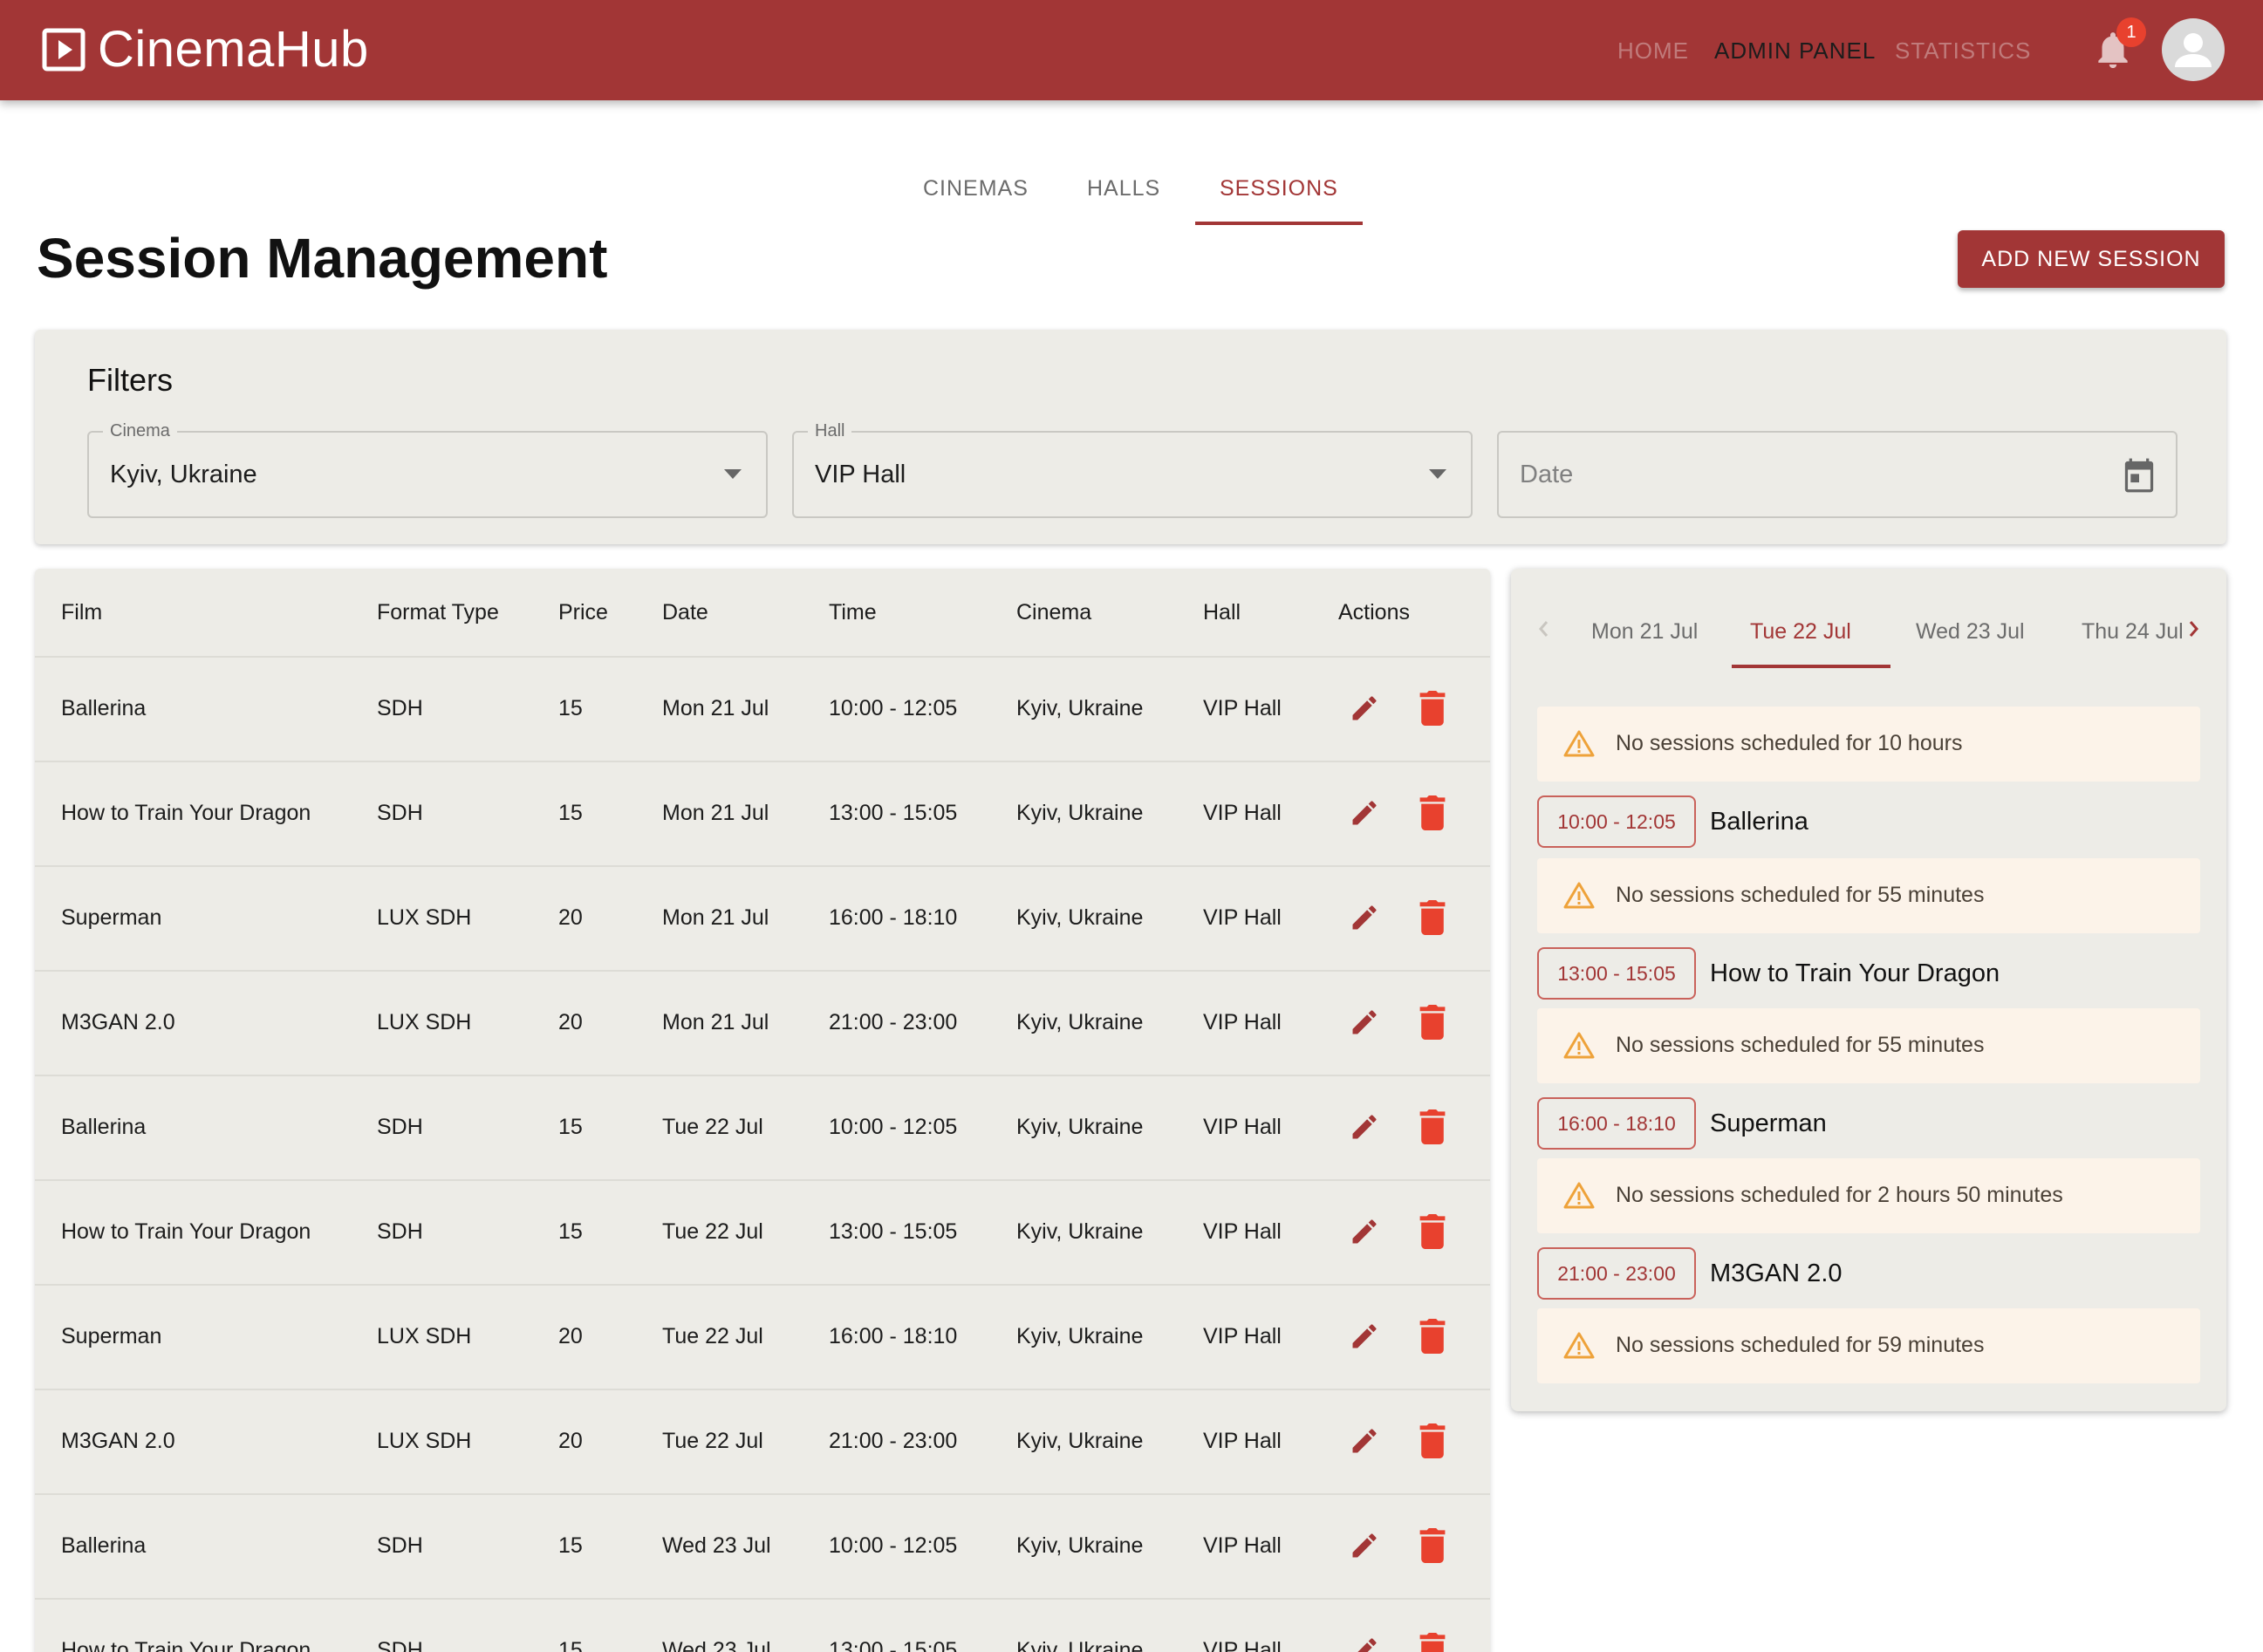 The width and height of the screenshot is (2263, 1652). I want to click on schedule-session: 10:00 - 12:05 Ballerina, so click(1868, 822).